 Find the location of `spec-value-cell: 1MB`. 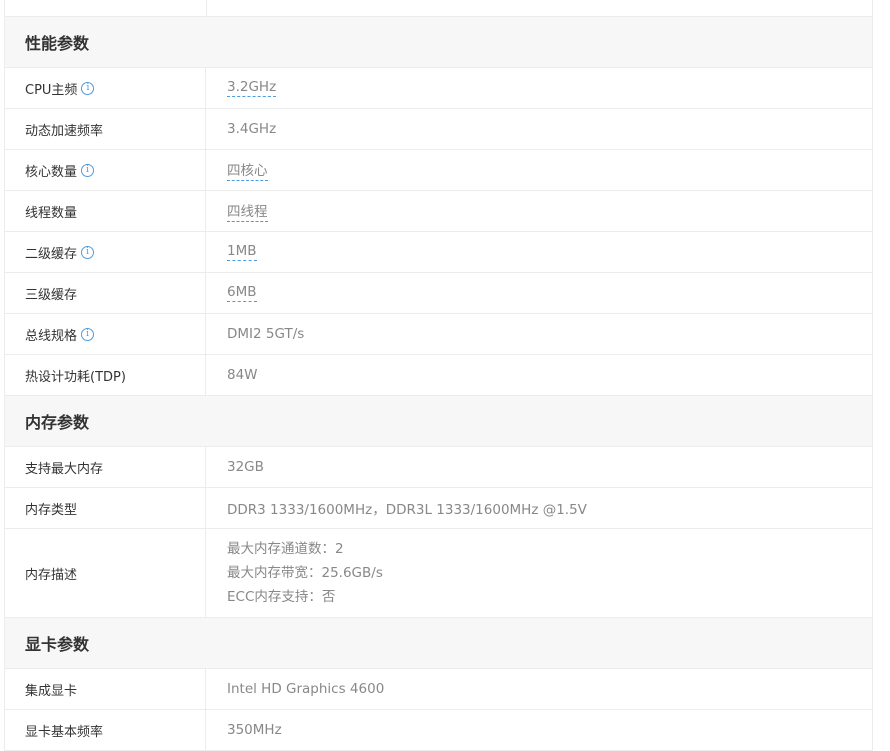

spec-value-cell: 1MB is located at coordinates (539, 252).